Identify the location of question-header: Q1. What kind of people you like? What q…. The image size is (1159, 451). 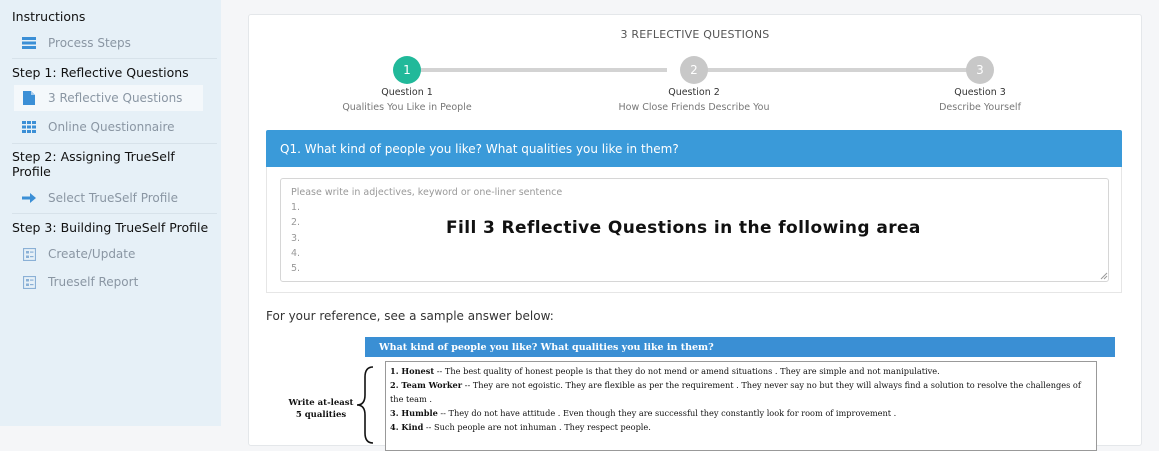
(694, 148).